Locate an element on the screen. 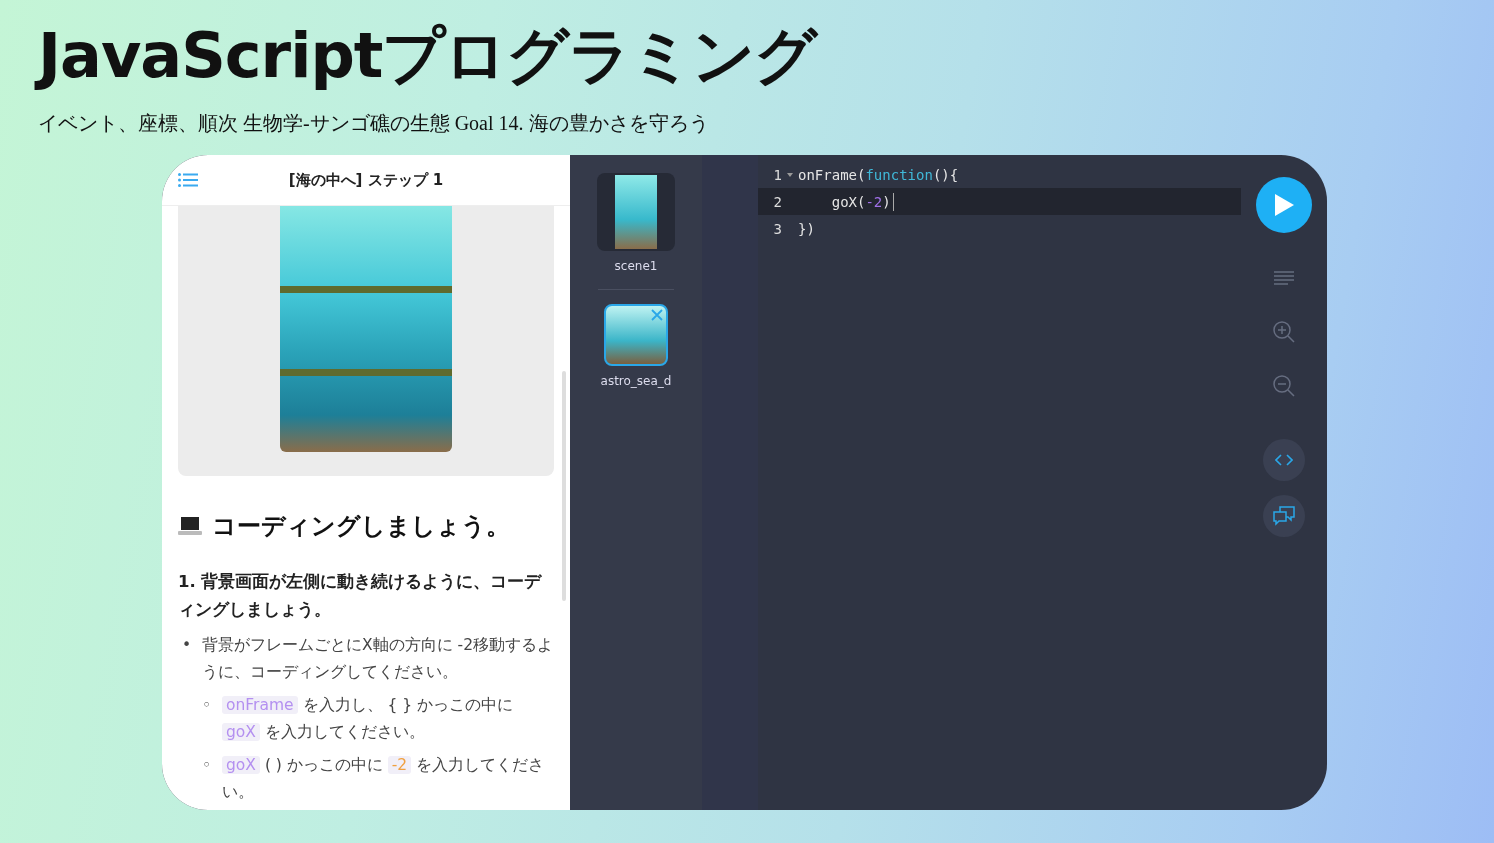  menu-icon is located at coordinates (188, 180).